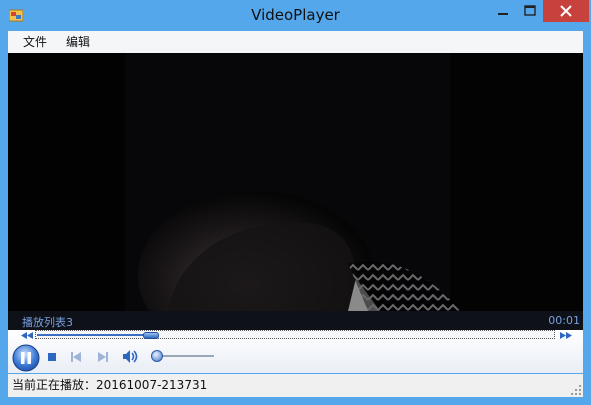 This screenshot has width=591, height=405. I want to click on status-bar: 当前正在播放：20161007-213731, so click(295, 385).